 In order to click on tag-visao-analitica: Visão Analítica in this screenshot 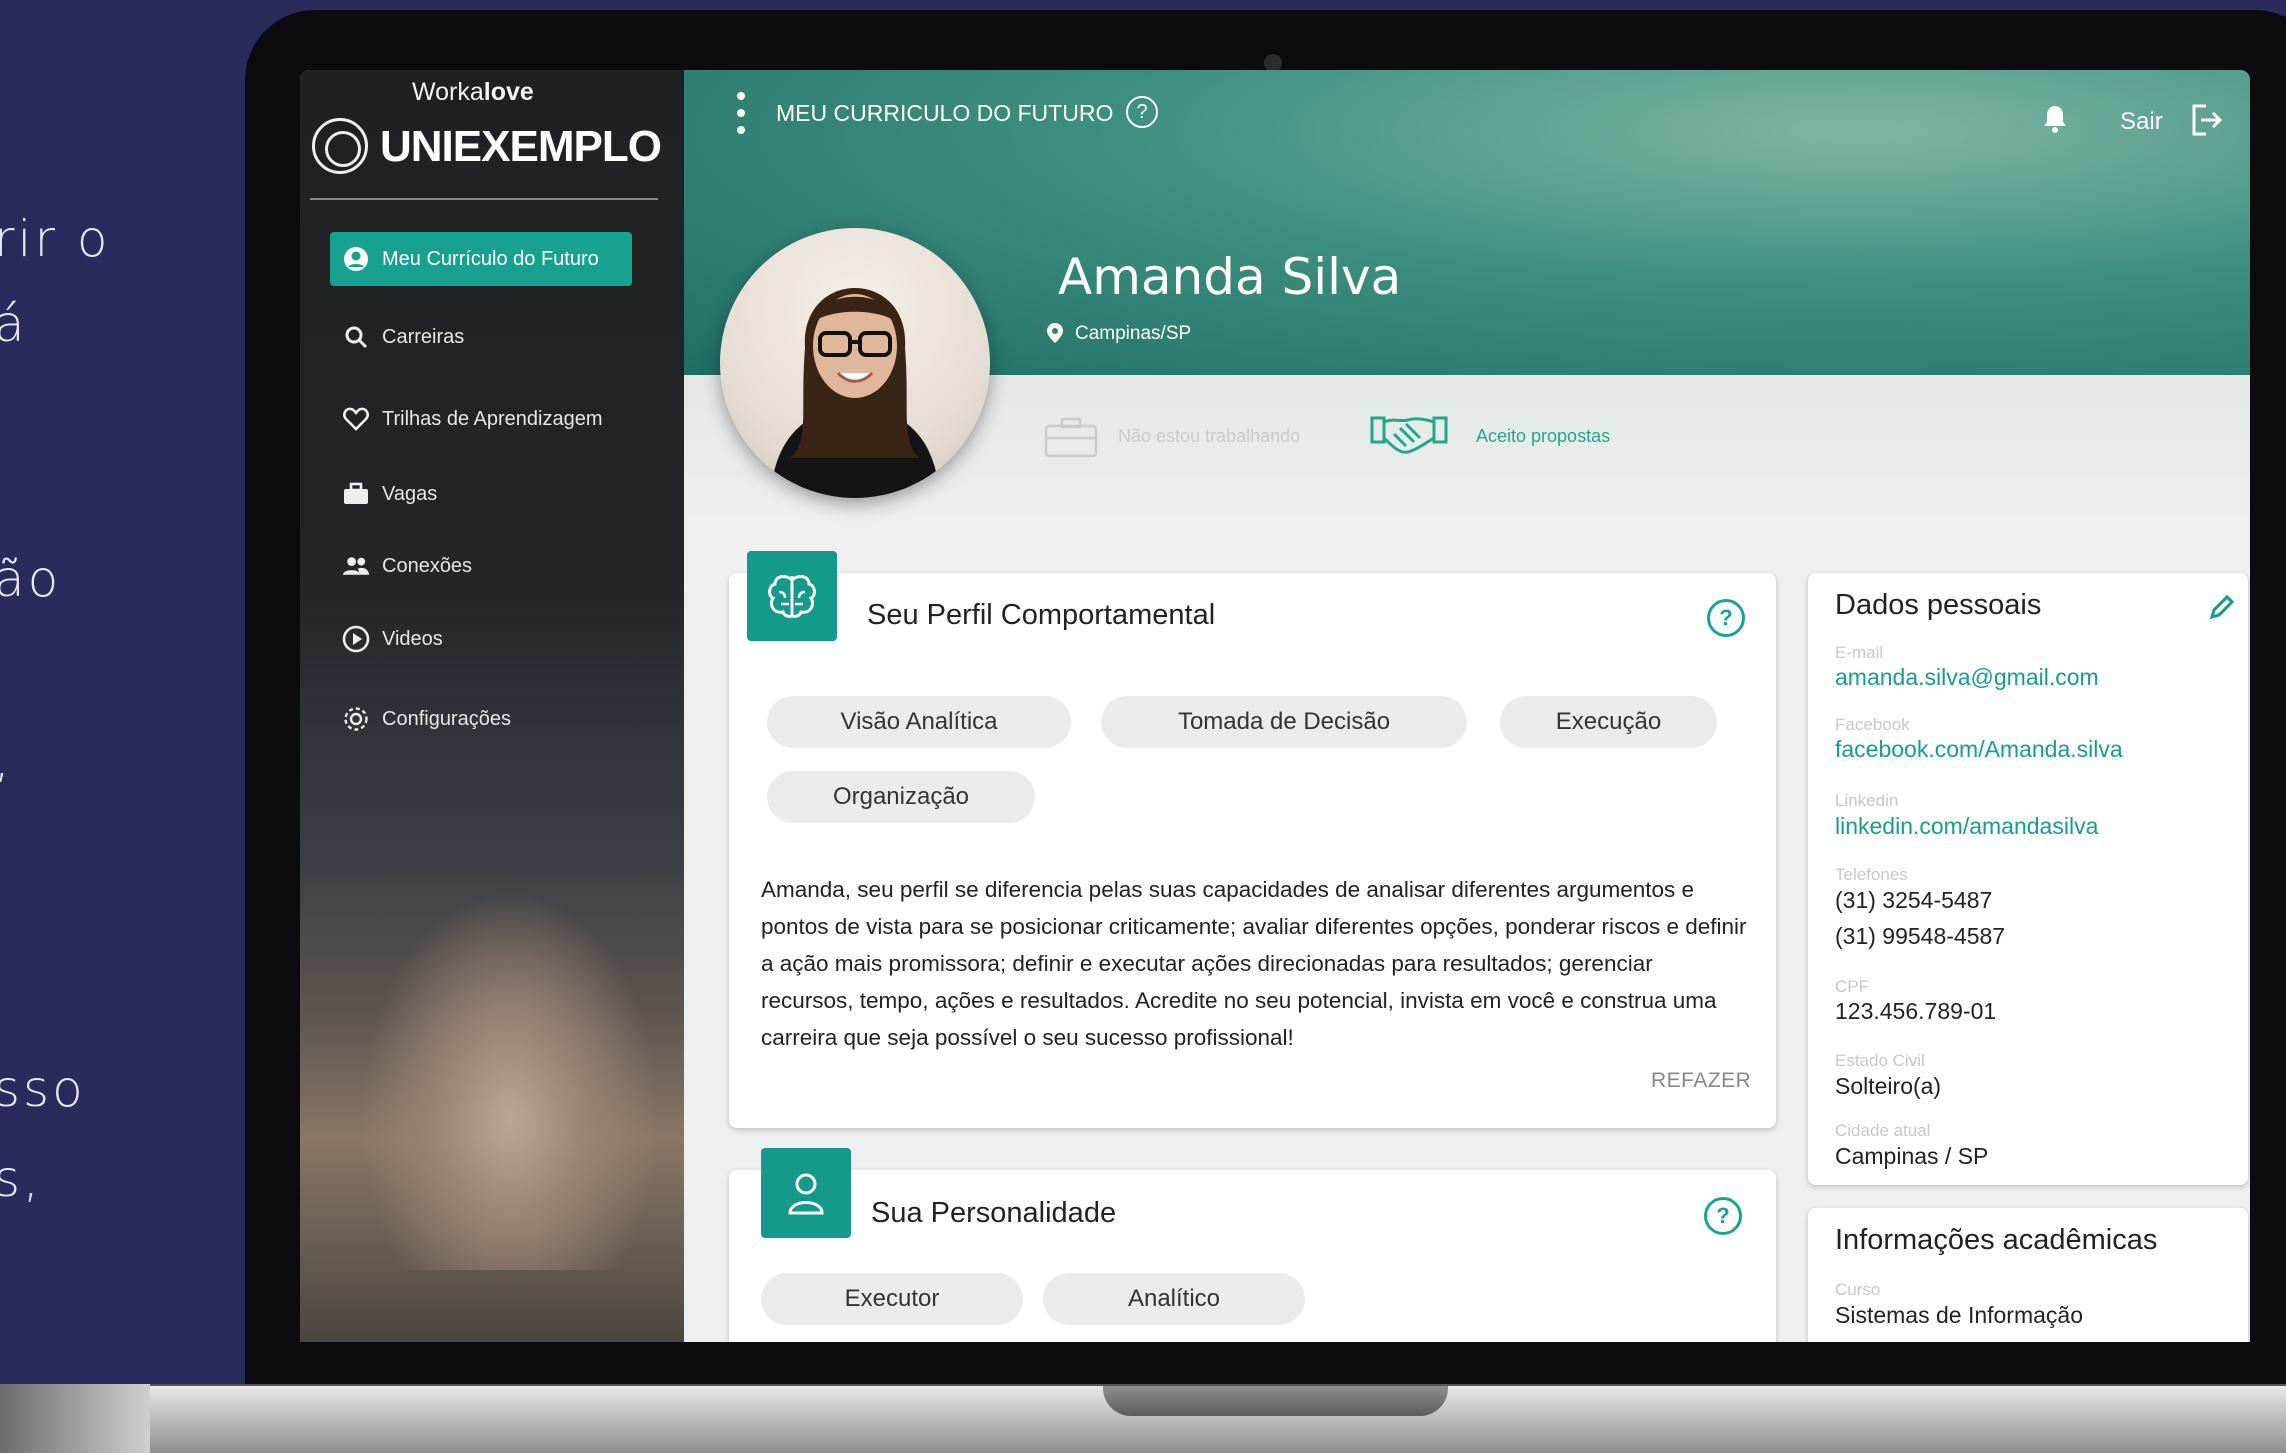, I will do `click(919, 722)`.